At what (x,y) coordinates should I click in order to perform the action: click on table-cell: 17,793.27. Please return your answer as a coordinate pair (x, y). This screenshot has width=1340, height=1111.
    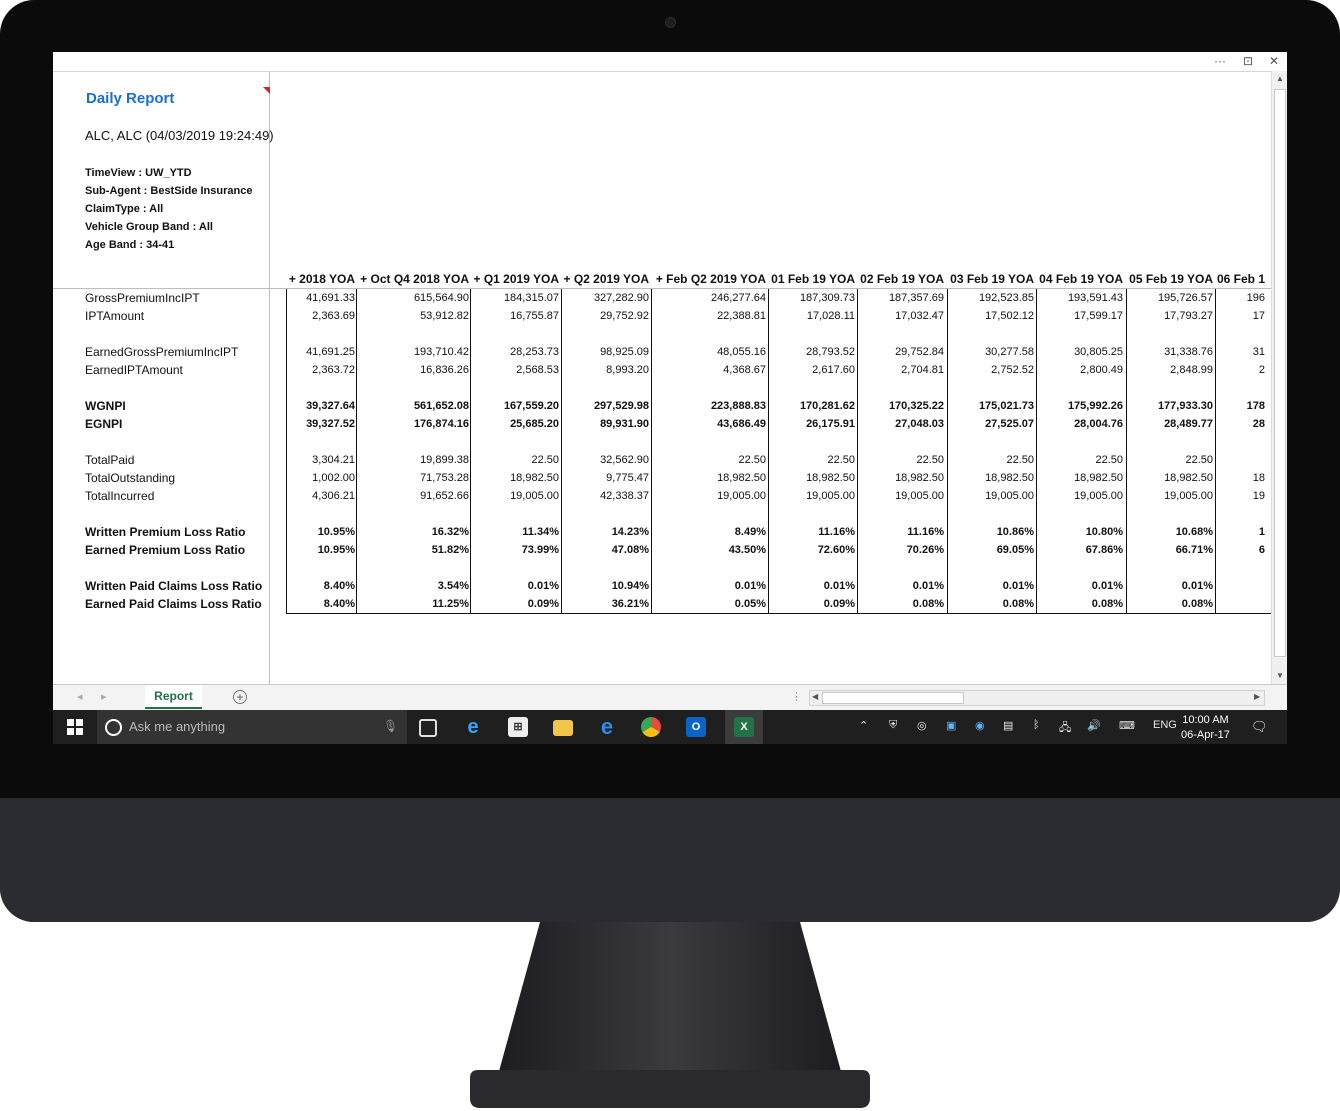
    Looking at the image, I should click on (1188, 316).